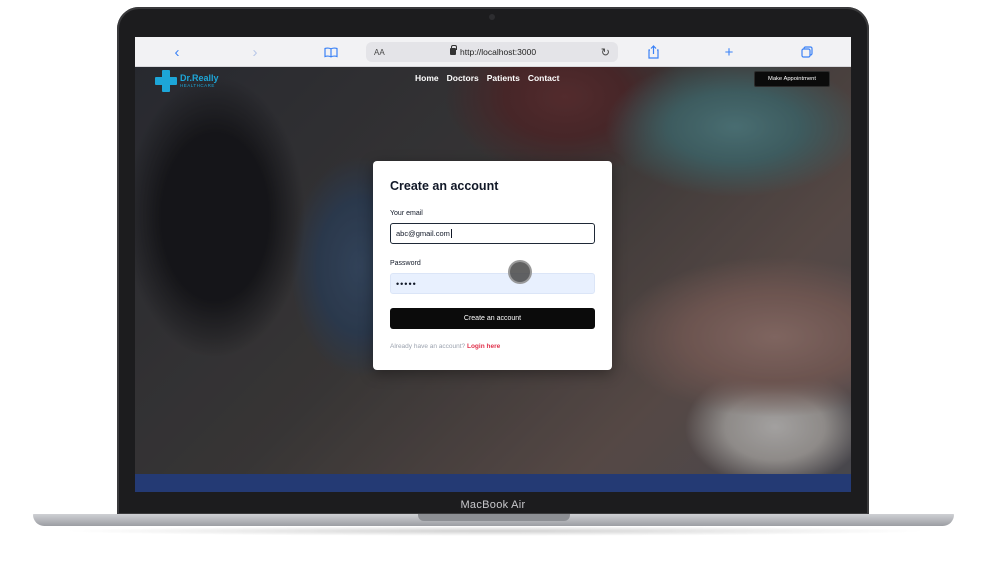 Image resolution: width=1000 pixels, height=564 pixels. What do you see at coordinates (199, 78) in the screenshot?
I see `logo-name: Dr.Really` at bounding box center [199, 78].